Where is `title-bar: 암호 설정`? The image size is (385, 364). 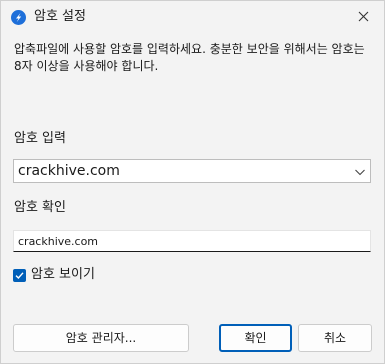
title-bar: 암호 설정 is located at coordinates (192, 16).